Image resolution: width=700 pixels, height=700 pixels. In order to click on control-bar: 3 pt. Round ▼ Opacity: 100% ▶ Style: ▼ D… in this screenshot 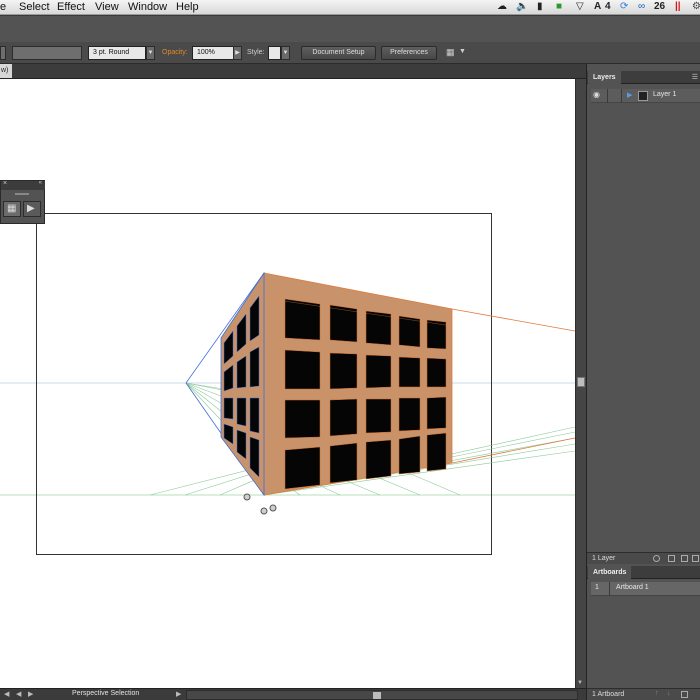, I will do `click(350, 53)`.